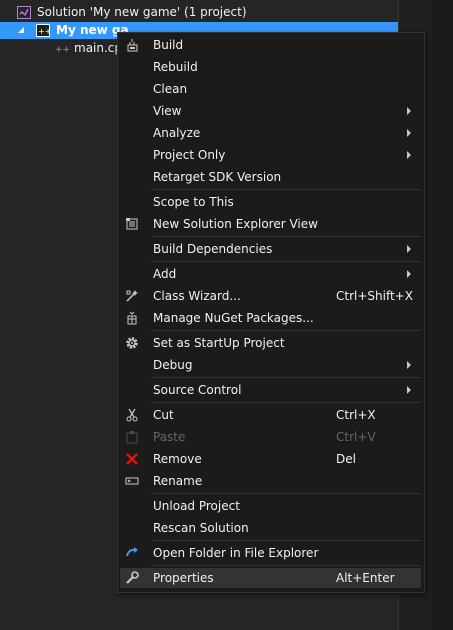 Image resolution: width=453 pixels, height=630 pixels. What do you see at coordinates (189, 155) in the screenshot?
I see `menu-label: Project Only` at bounding box center [189, 155].